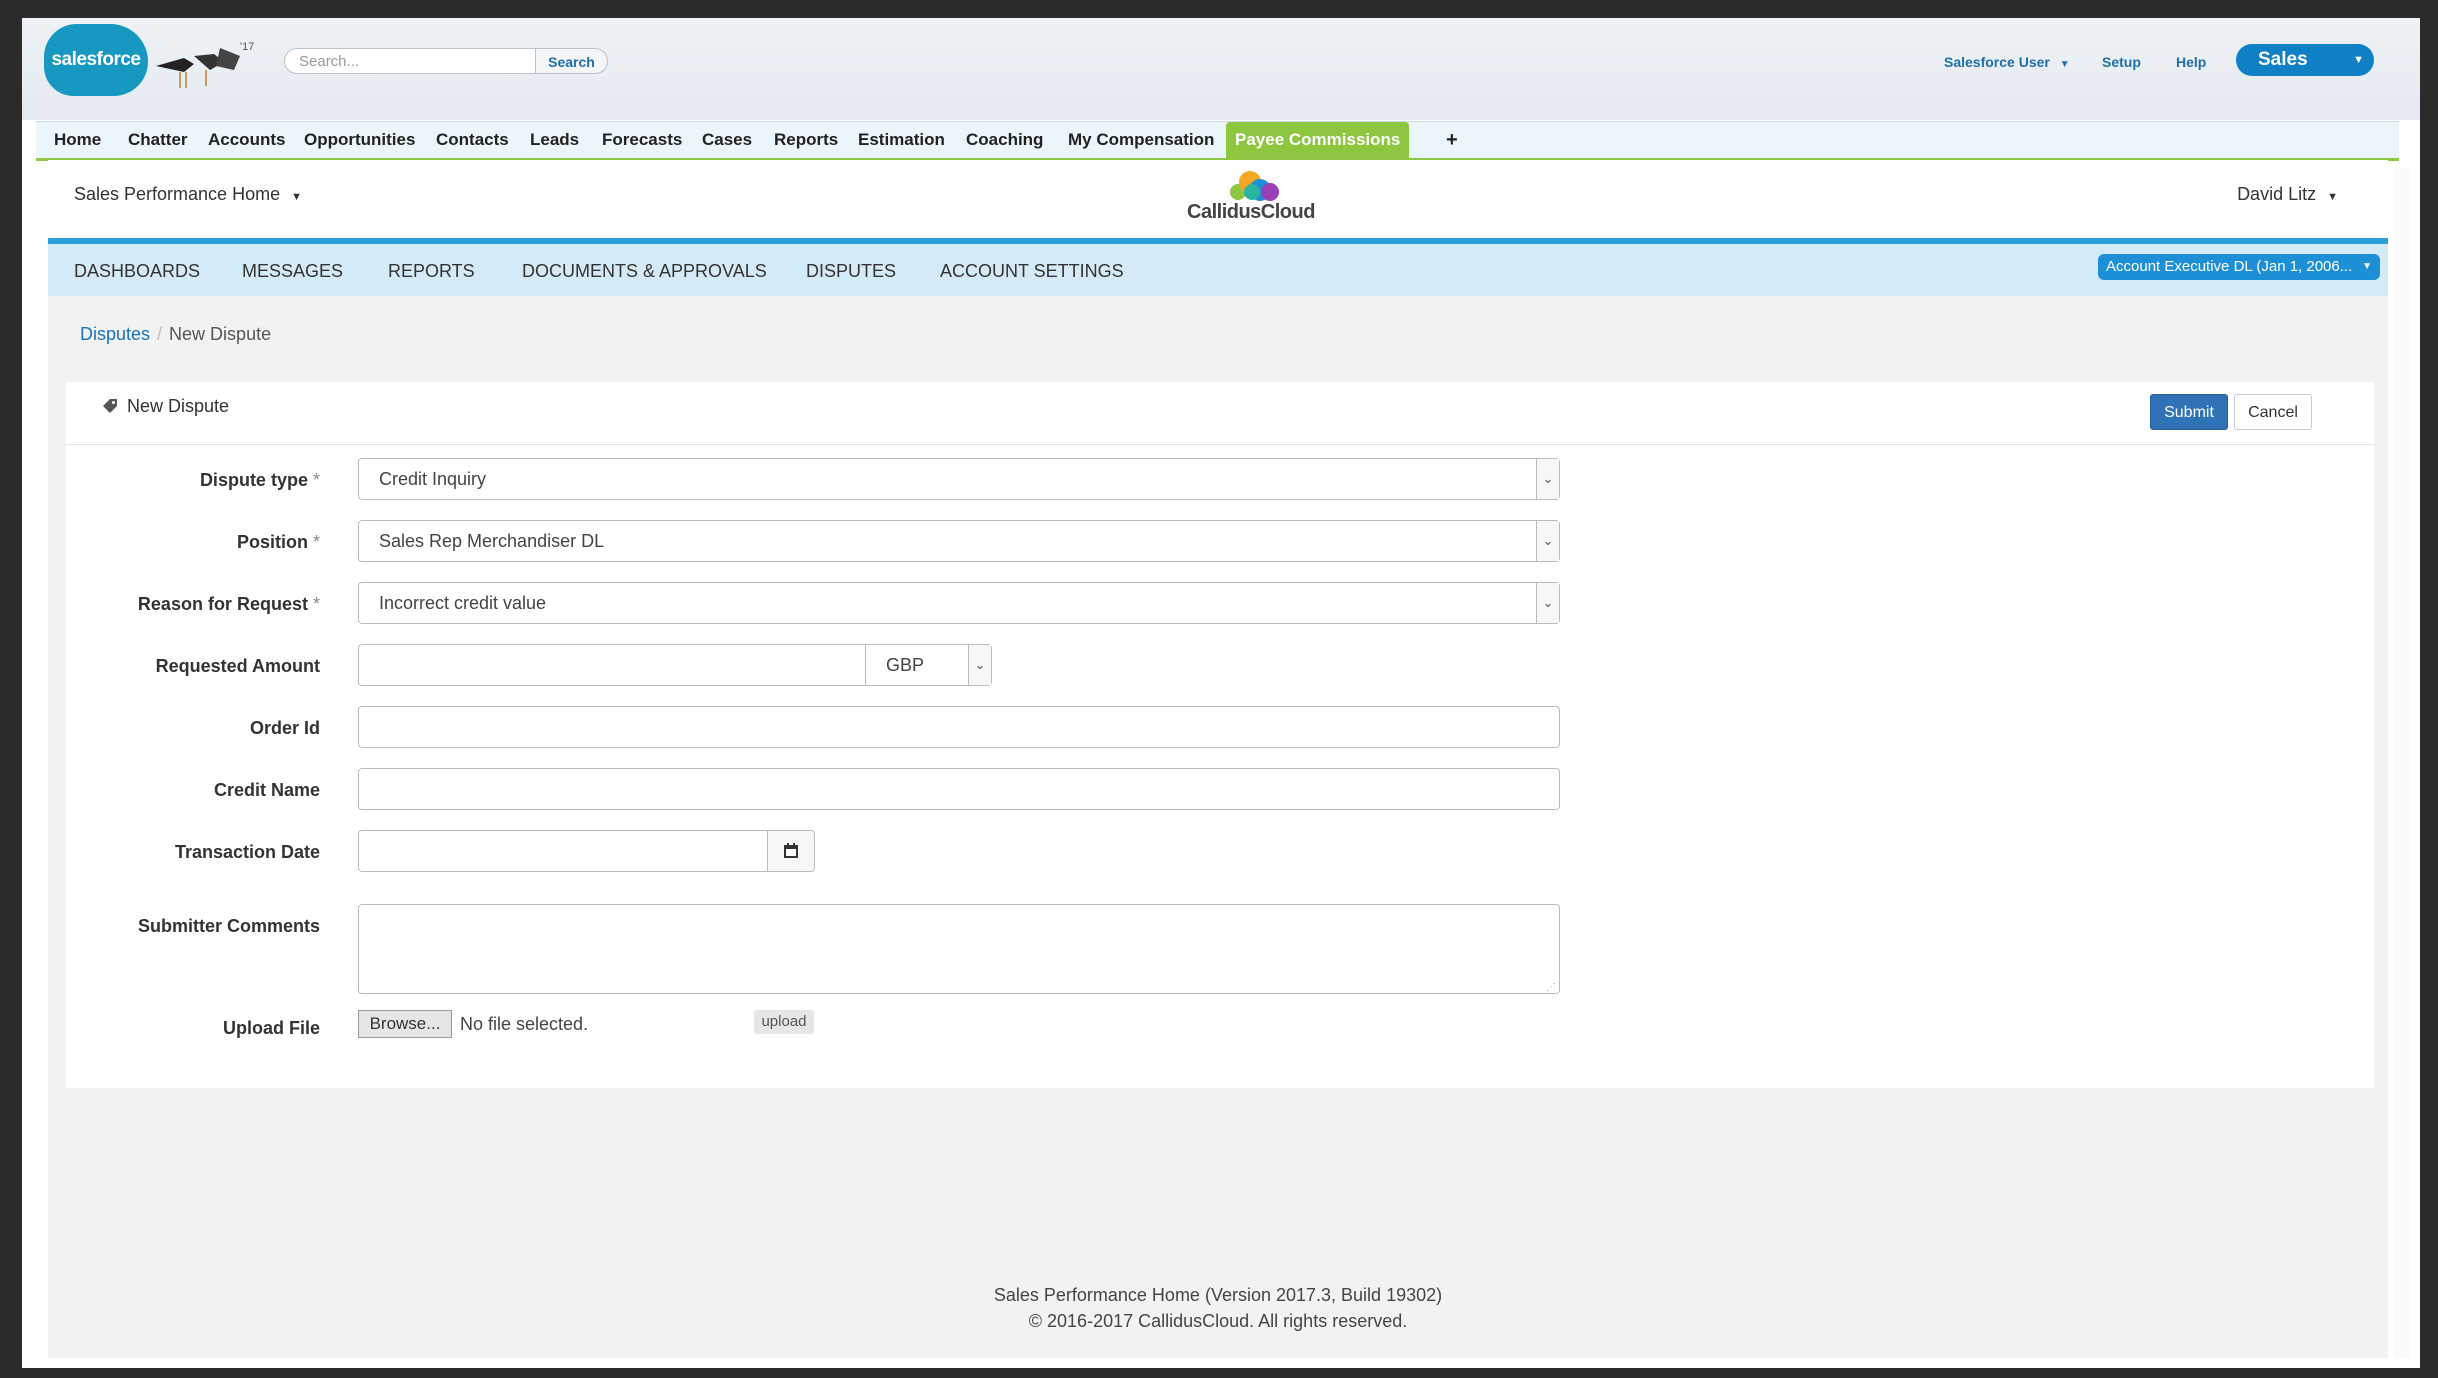 The image size is (2438, 1378). Describe the element at coordinates (2191, 62) in the screenshot. I see `help-link: Help` at that location.